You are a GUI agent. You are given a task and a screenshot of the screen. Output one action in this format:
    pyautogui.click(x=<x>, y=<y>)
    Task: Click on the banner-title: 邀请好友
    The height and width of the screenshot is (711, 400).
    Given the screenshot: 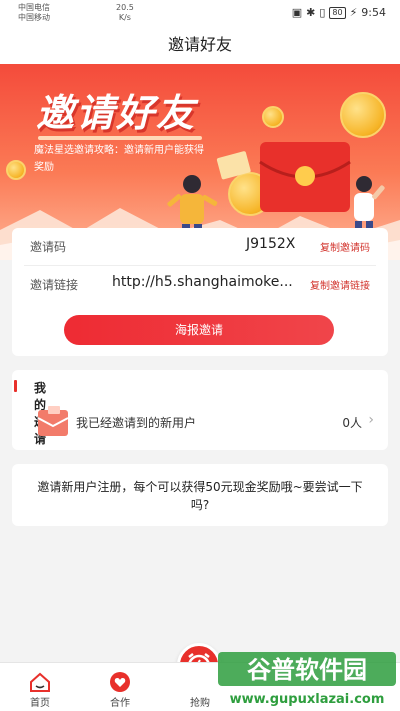 What is the action you would take?
    pyautogui.click(x=116, y=113)
    